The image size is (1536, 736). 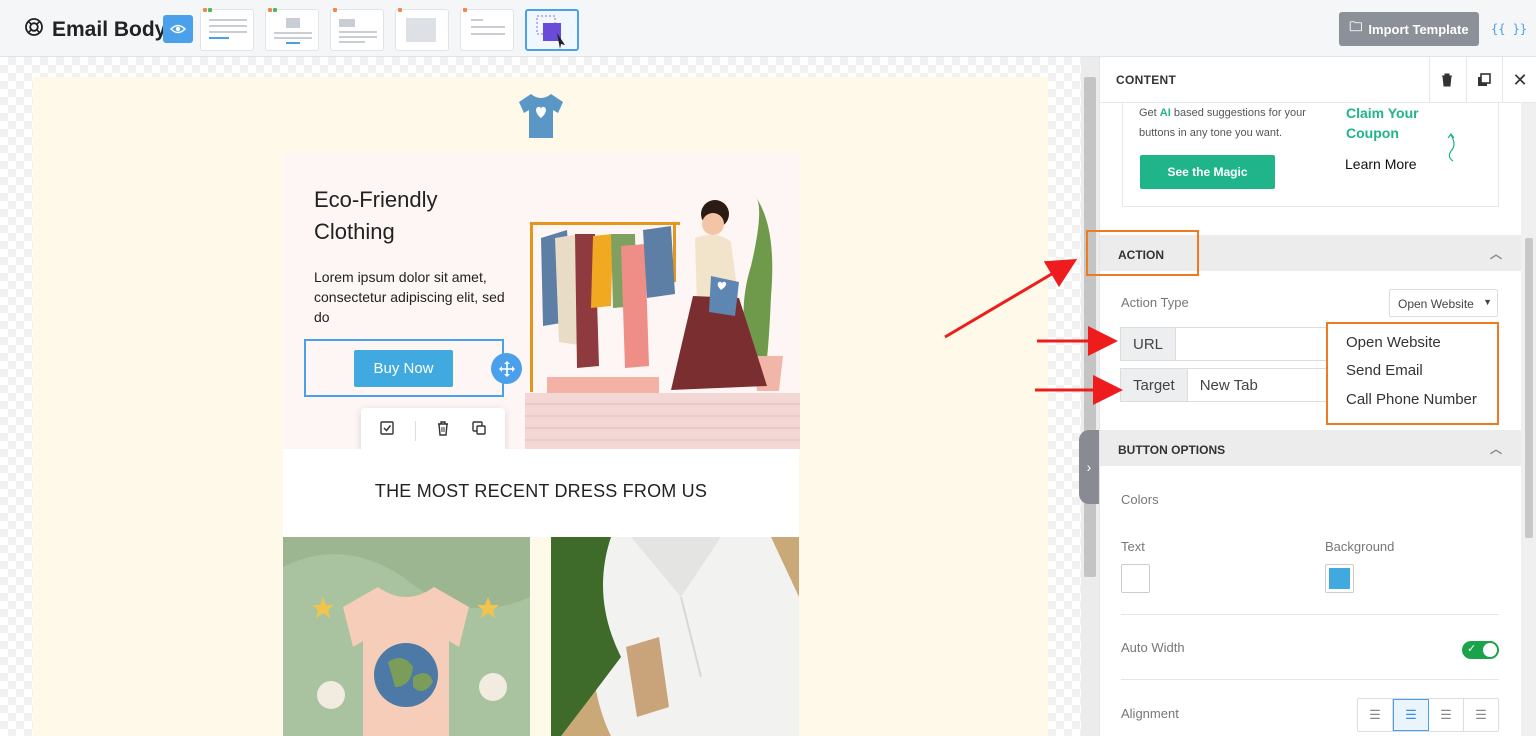 I want to click on auto-width-toggle: ✓, so click(x=1480, y=650).